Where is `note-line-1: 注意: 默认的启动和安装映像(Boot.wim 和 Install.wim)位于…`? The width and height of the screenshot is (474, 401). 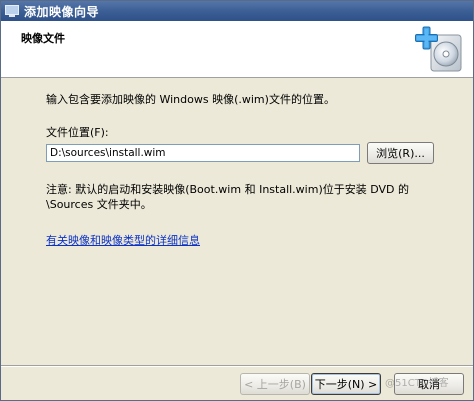 note-line-1: 注意: 默认的启动和安装映像(Boot.wim 和 Install.wim)位于… is located at coordinates (228, 189).